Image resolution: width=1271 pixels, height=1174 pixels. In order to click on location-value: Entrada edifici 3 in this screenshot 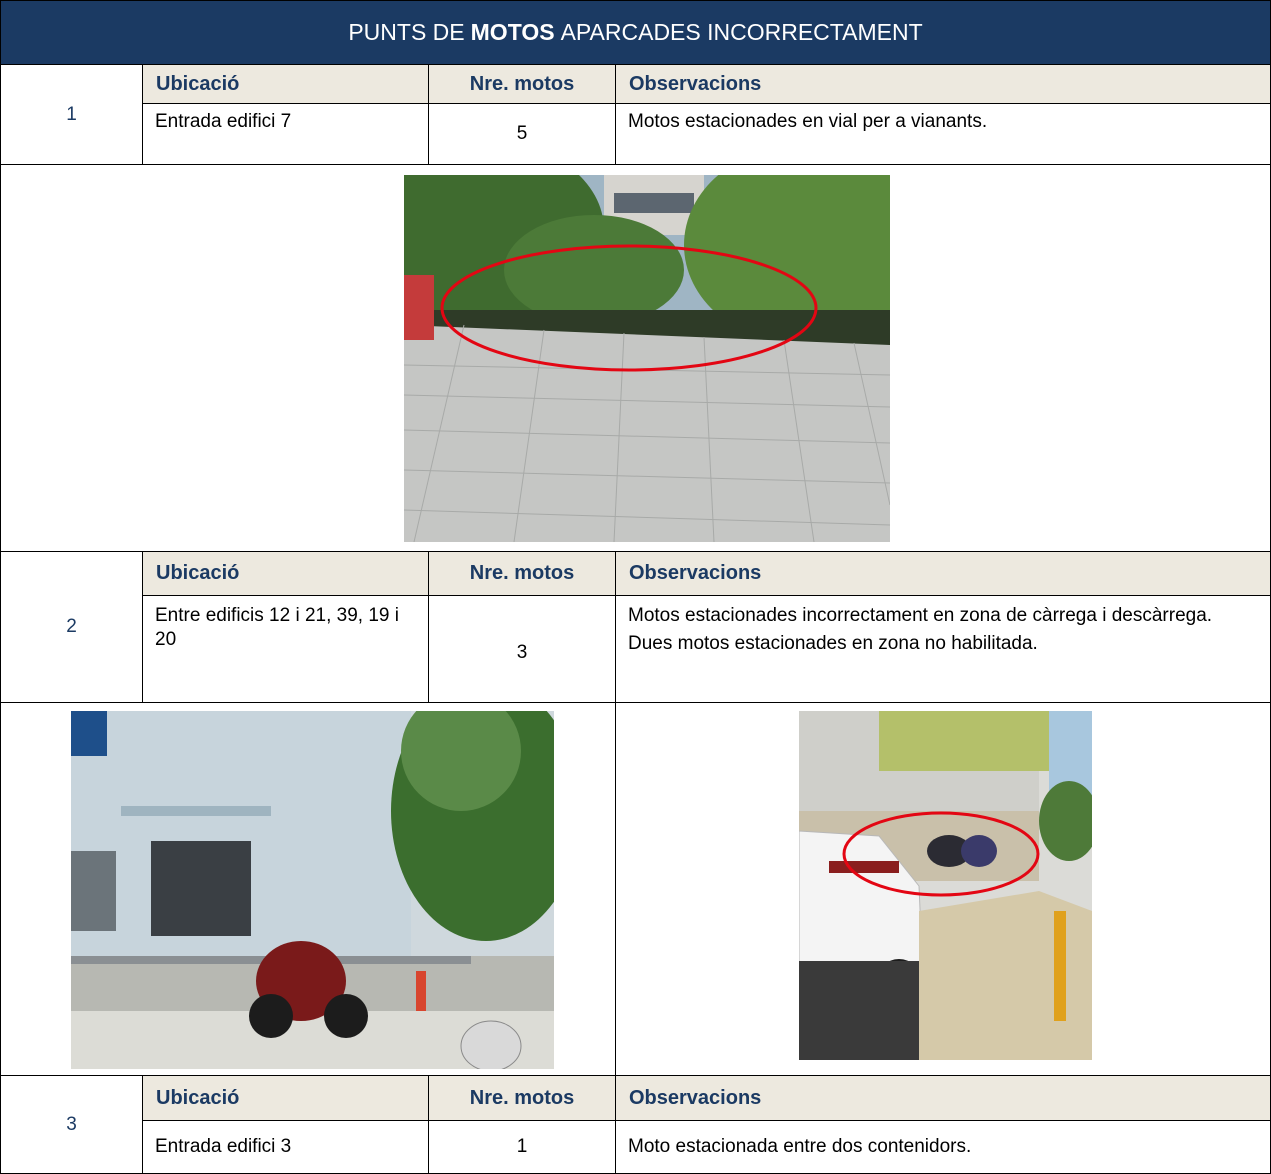, I will do `click(285, 1147)`.